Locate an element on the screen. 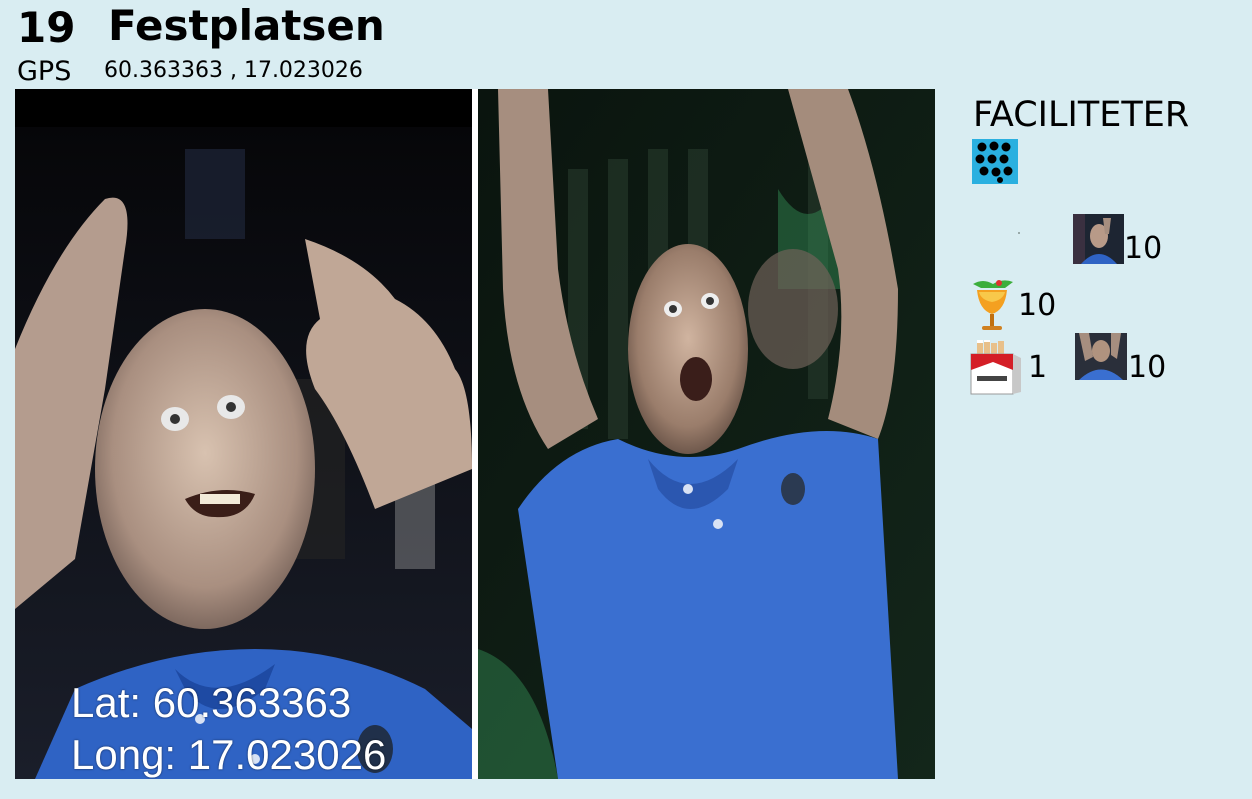 The height and width of the screenshot is (799, 1252). longitude-overlay: Long: 17.023026 is located at coordinates (229, 754).